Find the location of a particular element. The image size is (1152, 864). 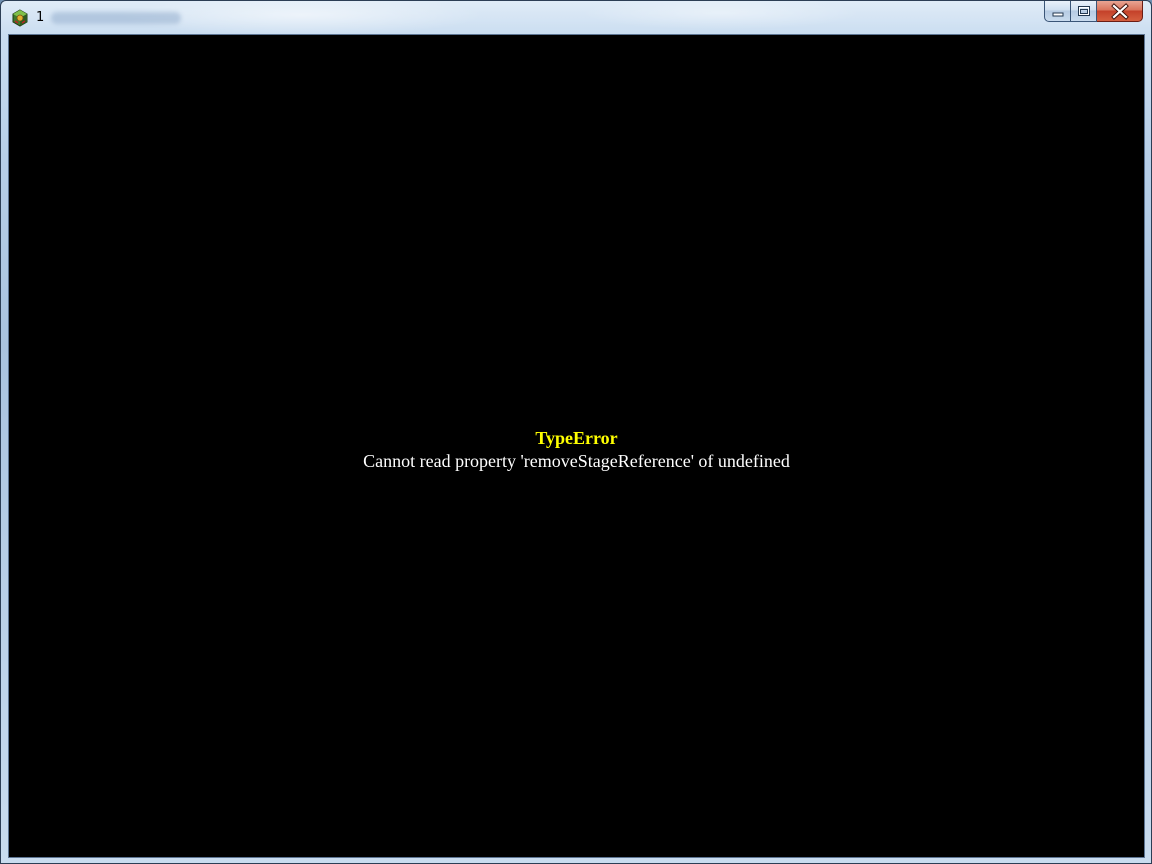

window-title: 1 is located at coordinates (40, 17).